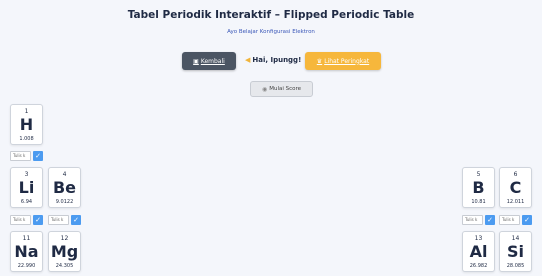 Image resolution: width=542 pixels, height=276 pixels. I want to click on atomic-number: 3, so click(26, 174).